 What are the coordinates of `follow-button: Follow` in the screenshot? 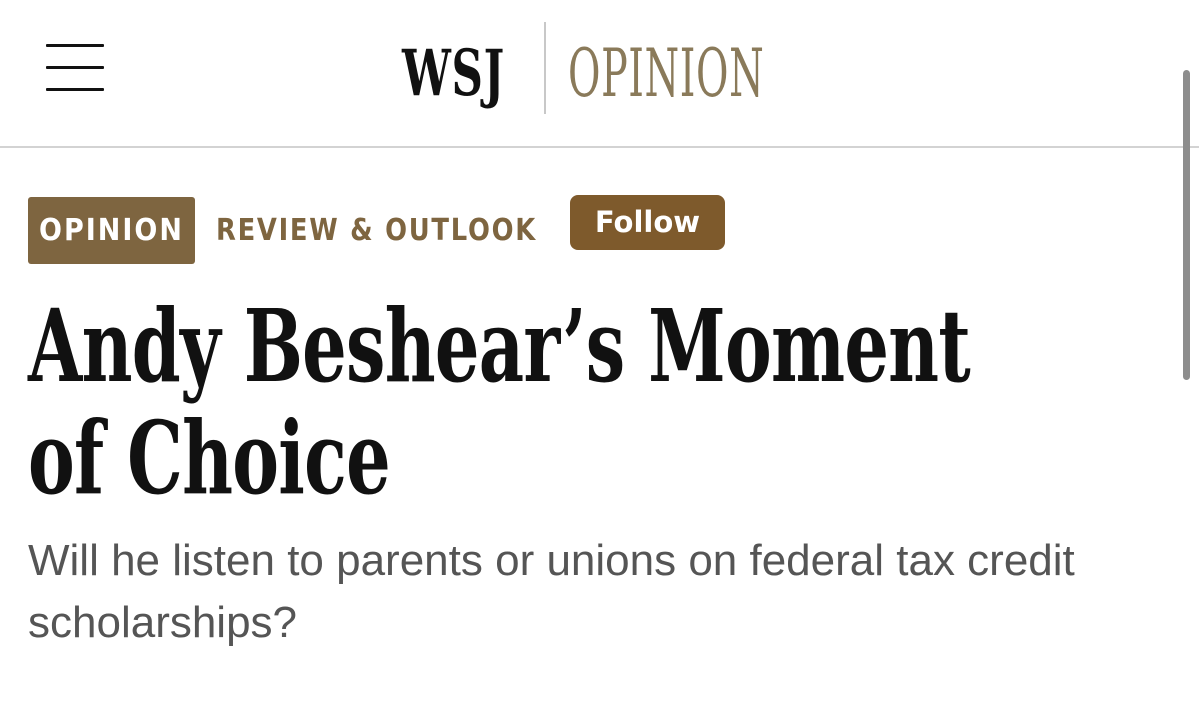 It's located at (647, 222).